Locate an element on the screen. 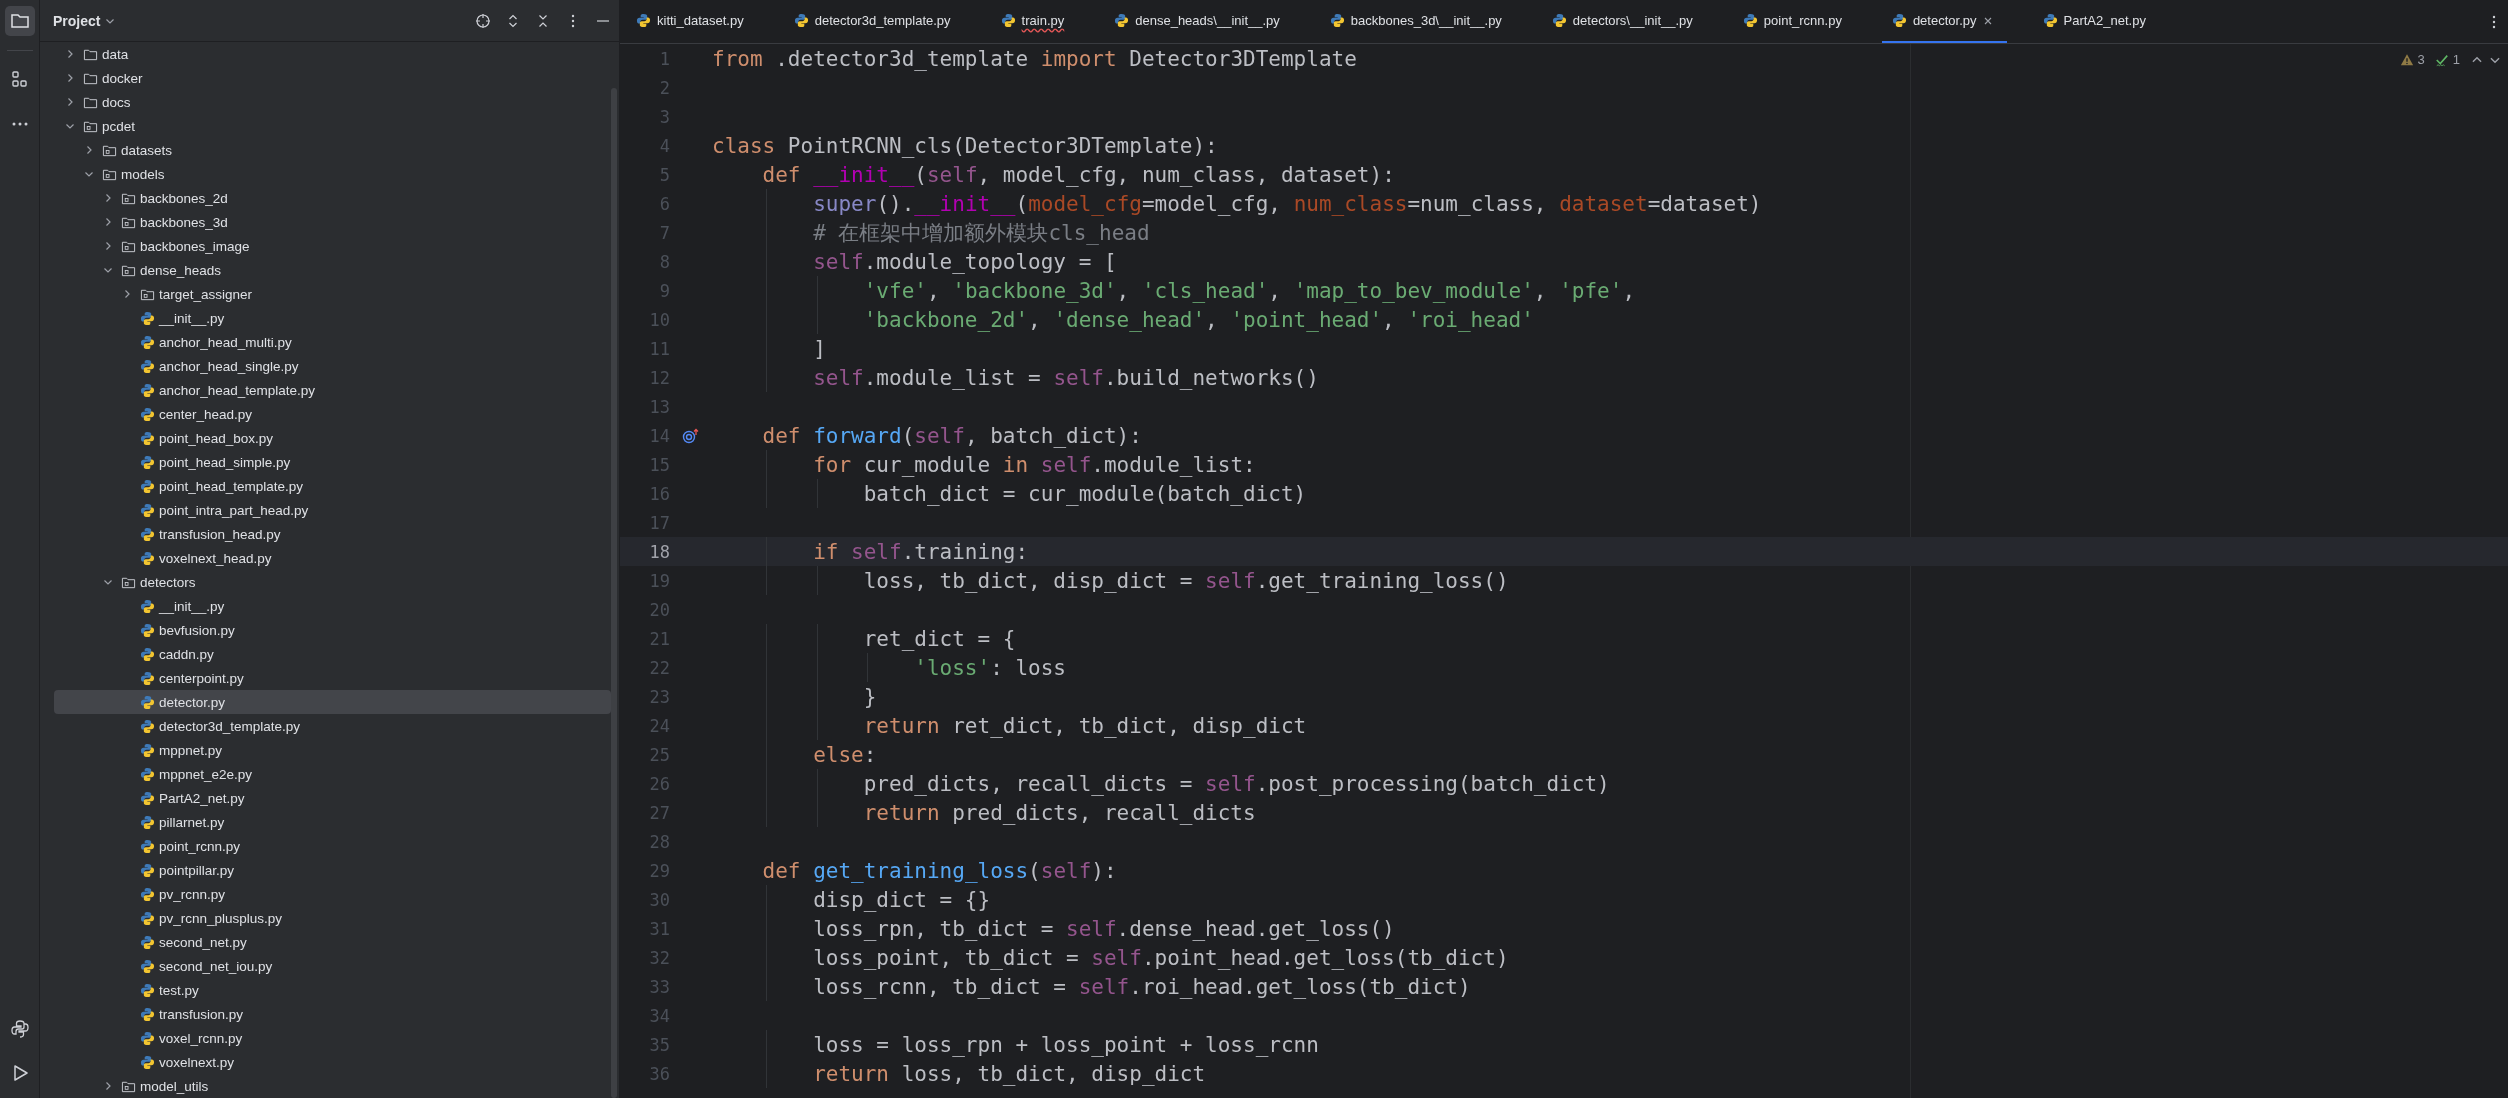  tree-item-label: model_utils is located at coordinates (174, 1086).